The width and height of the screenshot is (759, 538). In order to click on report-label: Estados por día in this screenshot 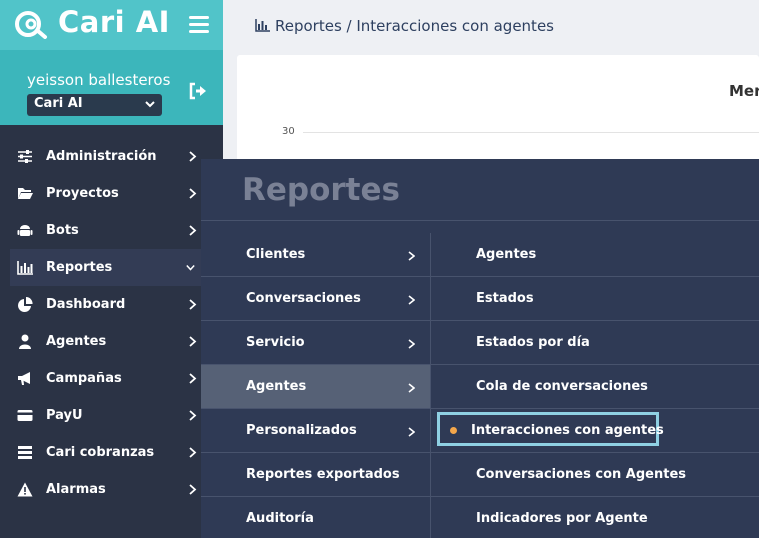, I will do `click(533, 342)`.